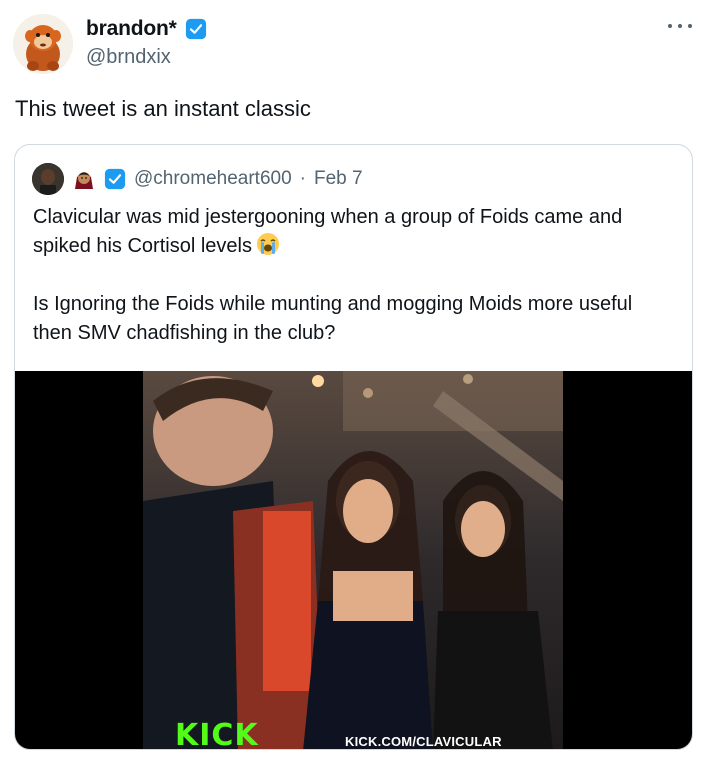  I want to click on quote-date: Feb 7, so click(338, 179).